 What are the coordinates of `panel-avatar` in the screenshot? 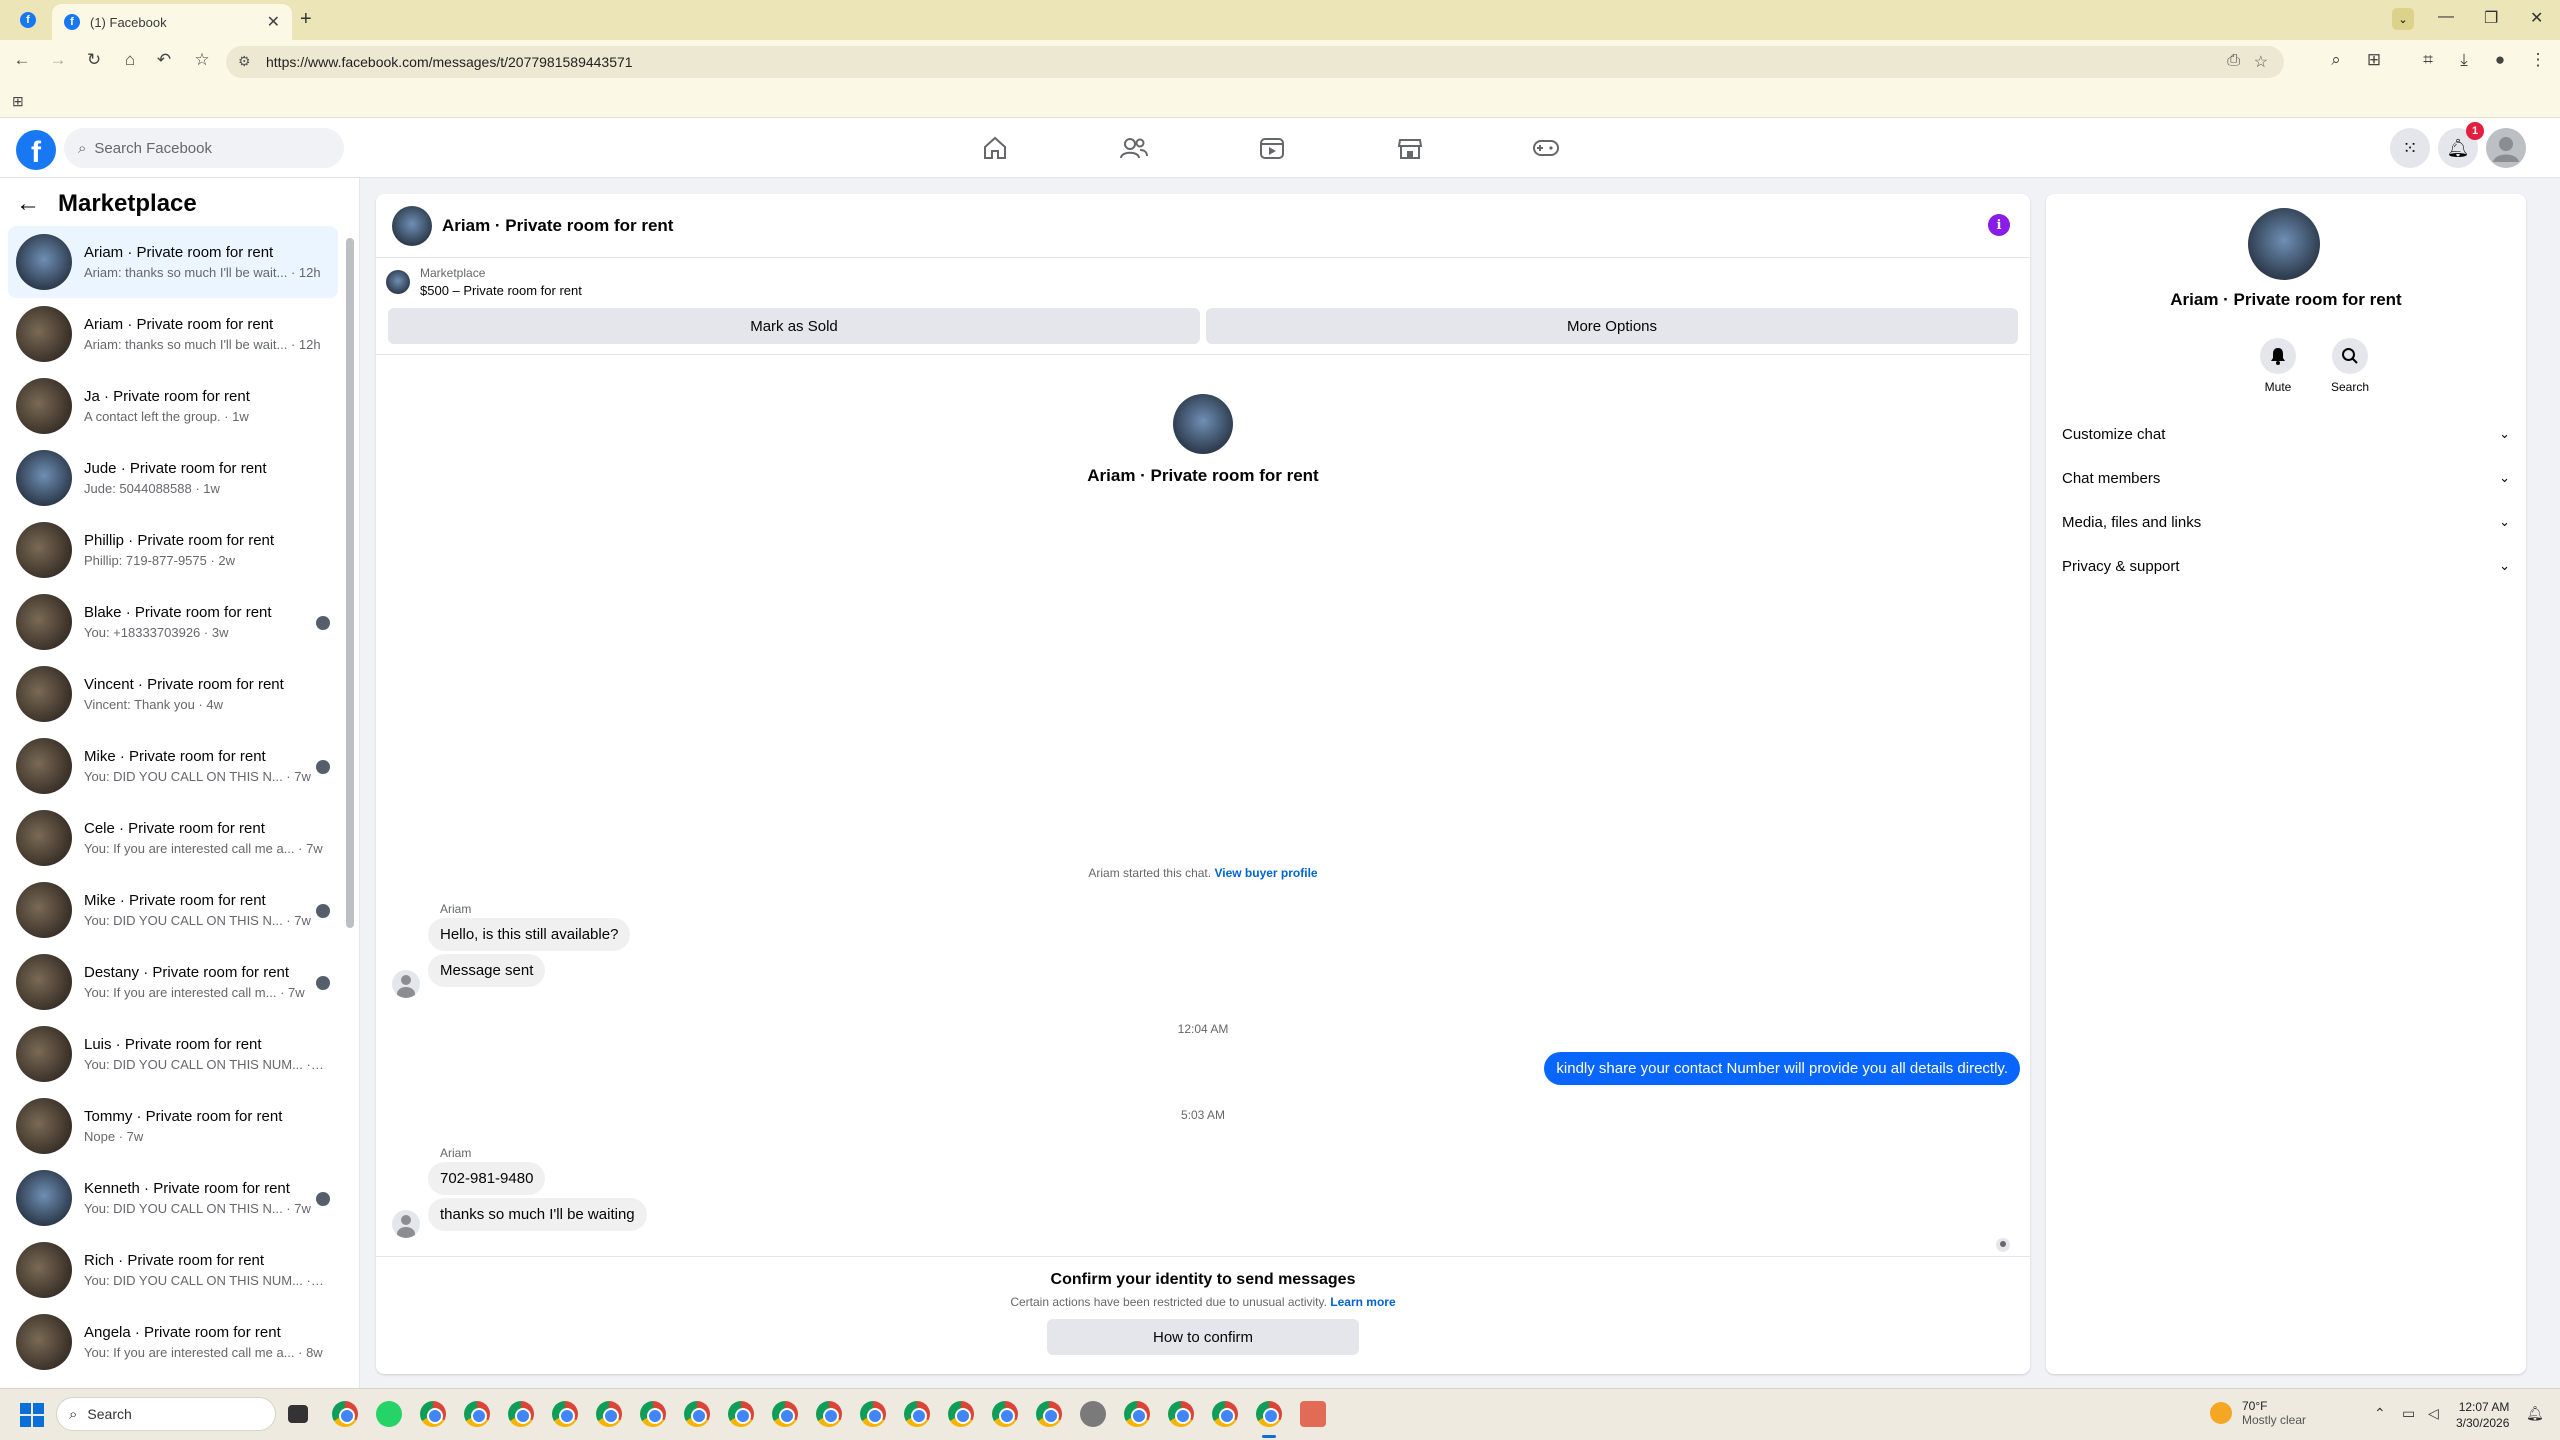 It's located at (2284, 244).